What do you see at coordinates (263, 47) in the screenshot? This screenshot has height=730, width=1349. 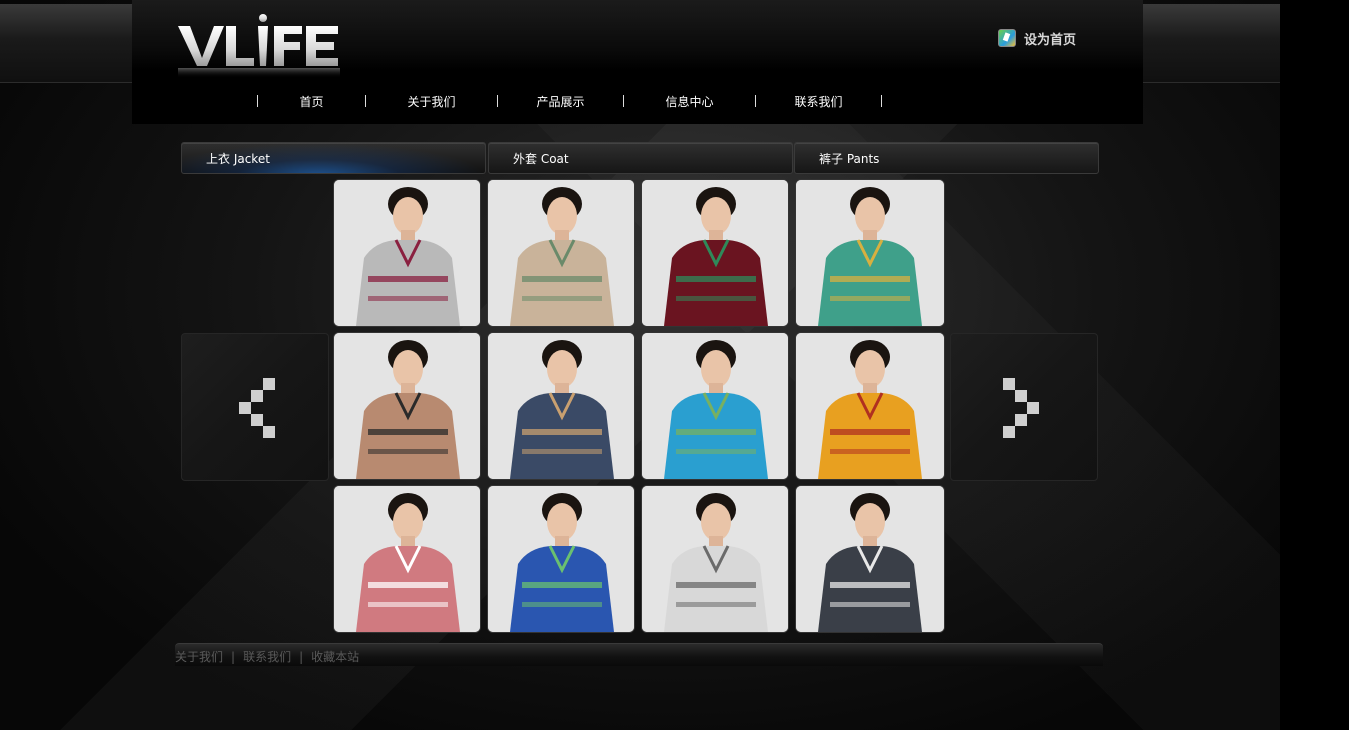 I see `site-logo` at bounding box center [263, 47].